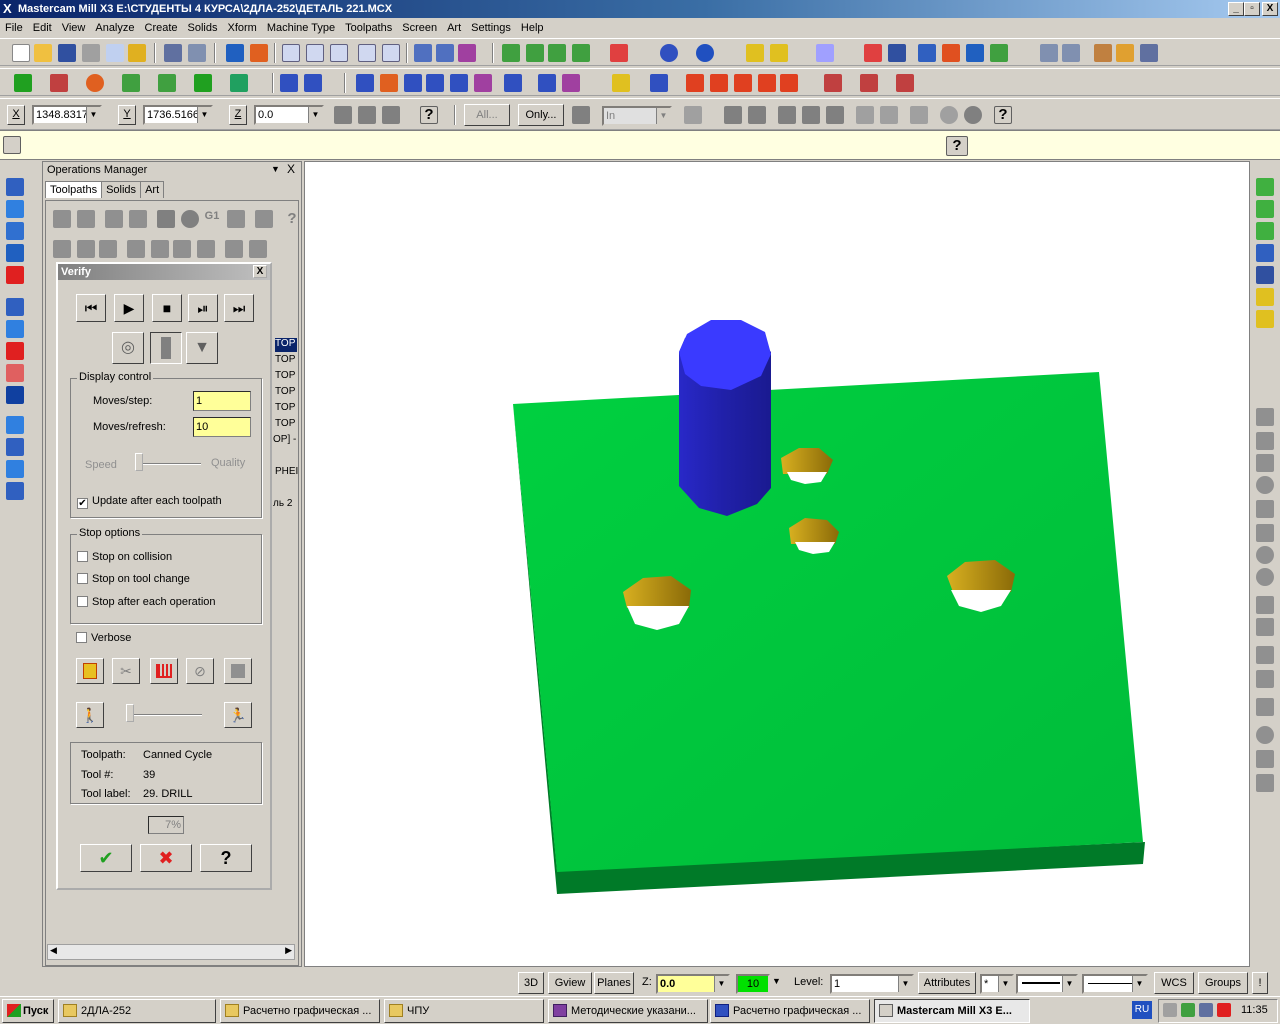 The image size is (1280, 1024). Describe the element at coordinates (90, 715) in the screenshot. I see `walk-slow-button: 🚶` at that location.